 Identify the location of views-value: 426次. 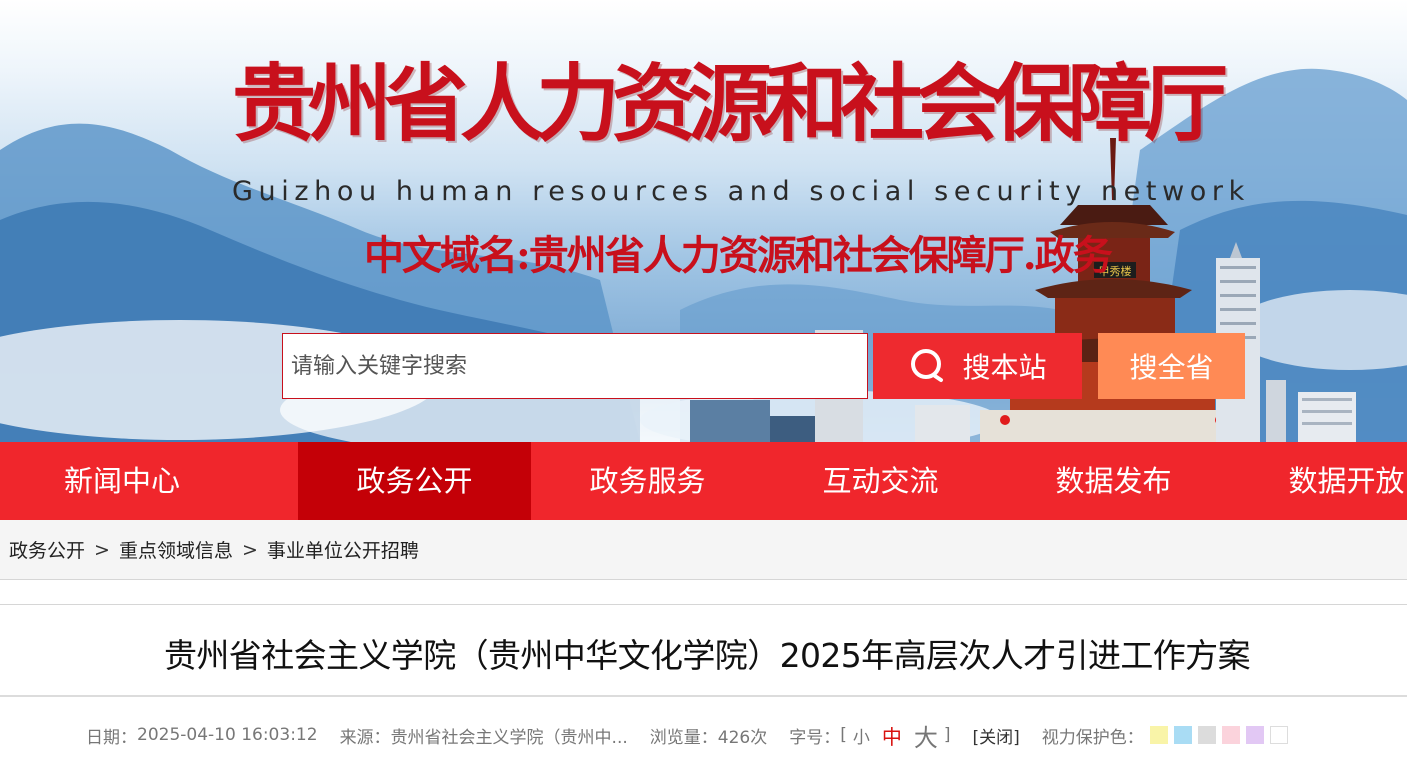
(742, 737).